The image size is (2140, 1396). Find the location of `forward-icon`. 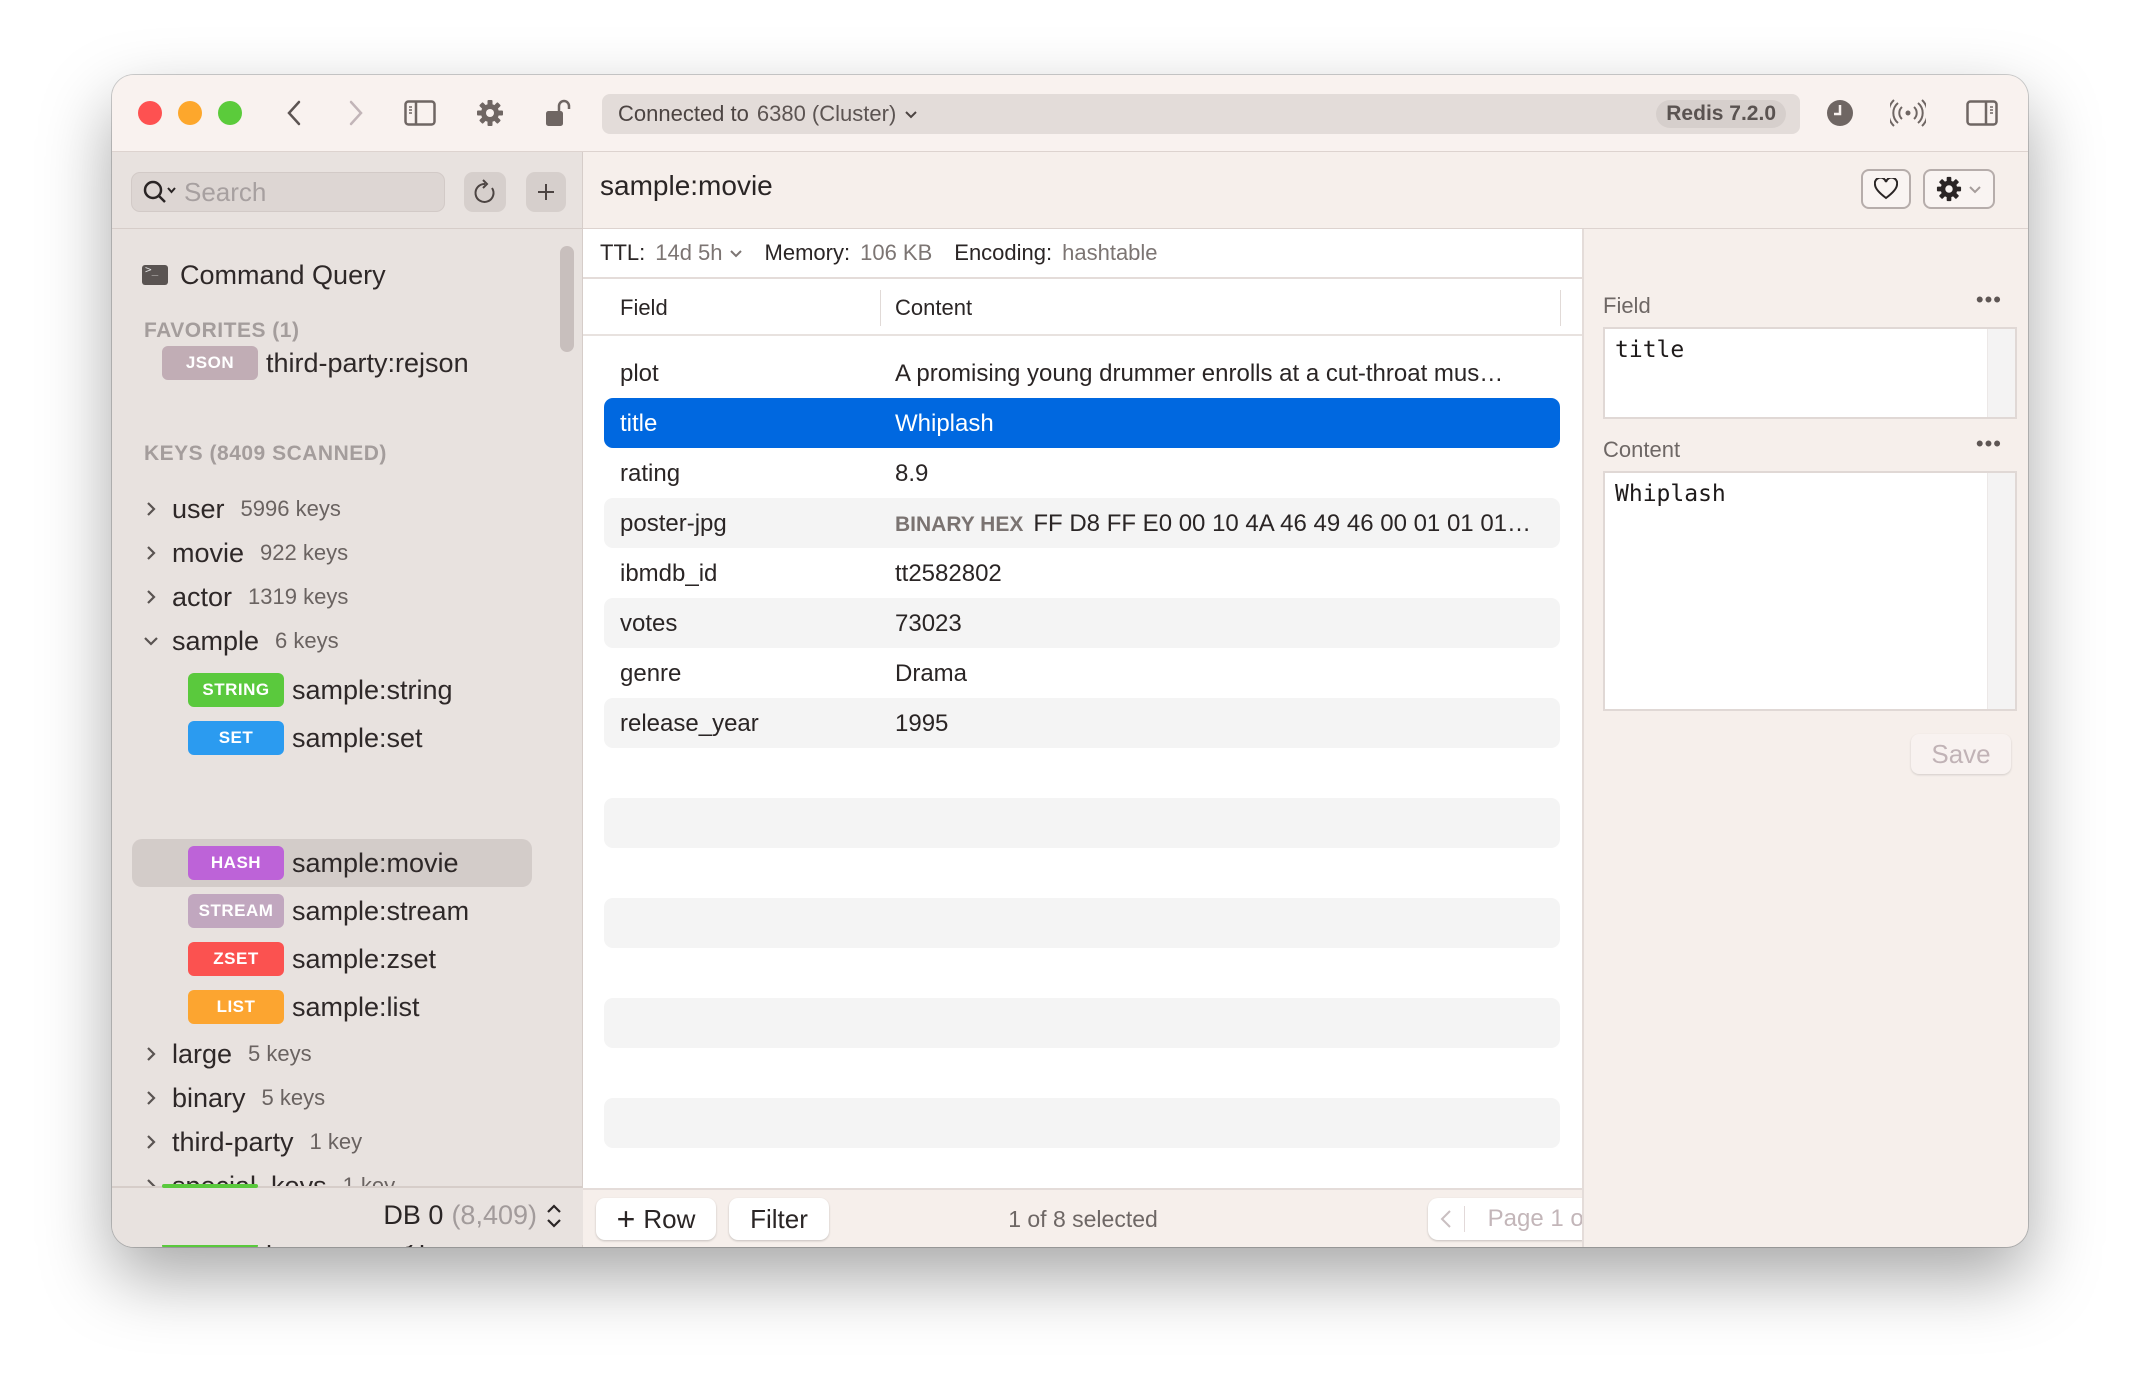

forward-icon is located at coordinates (356, 113).